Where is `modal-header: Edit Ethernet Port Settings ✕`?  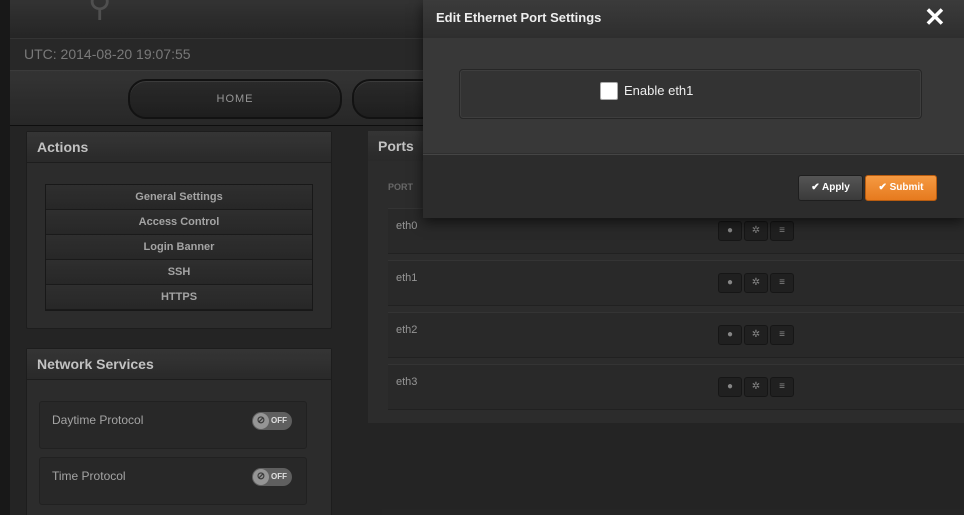
modal-header: Edit Ethernet Port Settings ✕ is located at coordinates (693, 19).